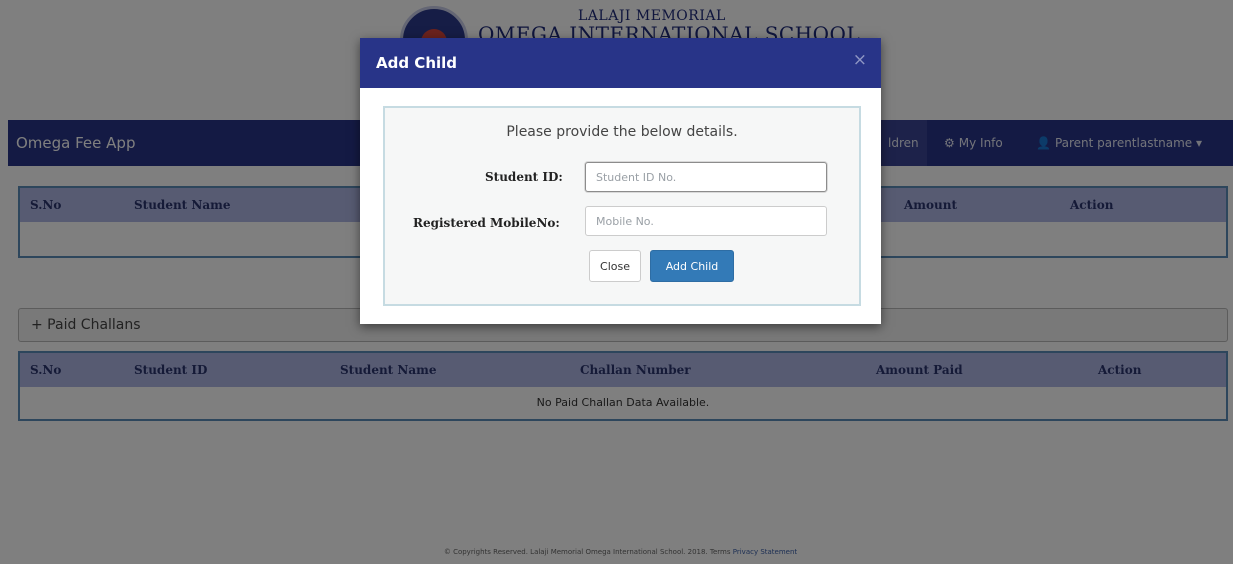  I want to click on modal-title: Add Child, so click(417, 63).